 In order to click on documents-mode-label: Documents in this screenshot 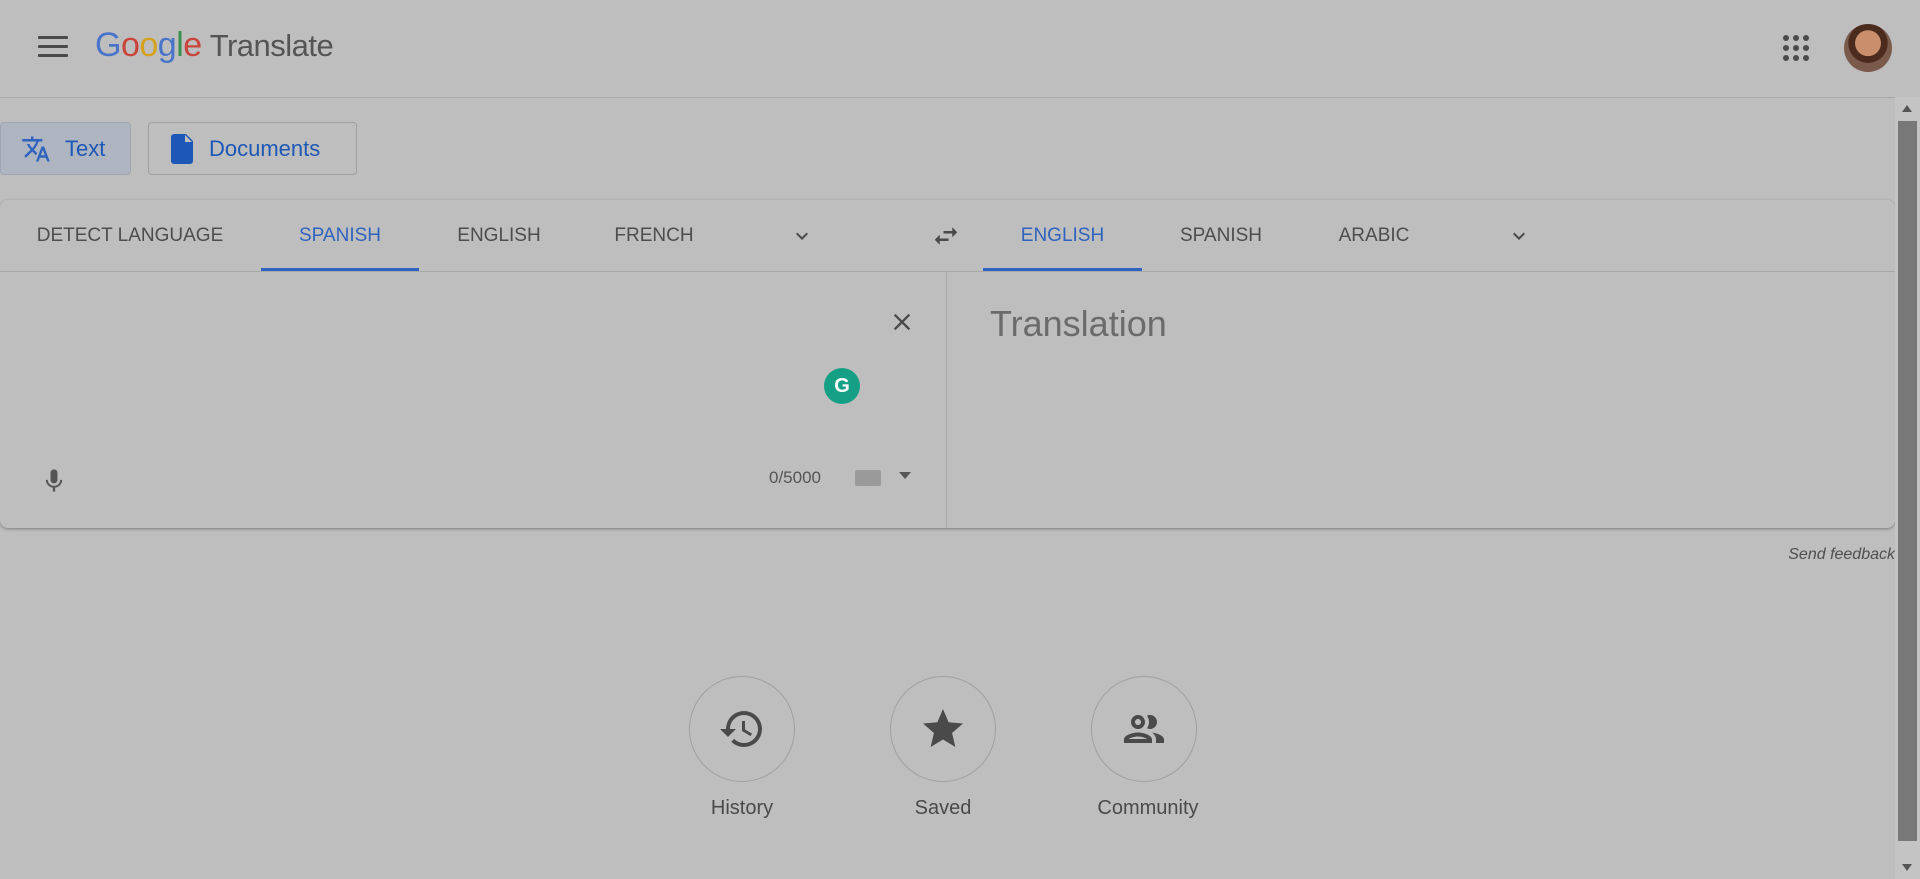, I will do `click(265, 148)`.